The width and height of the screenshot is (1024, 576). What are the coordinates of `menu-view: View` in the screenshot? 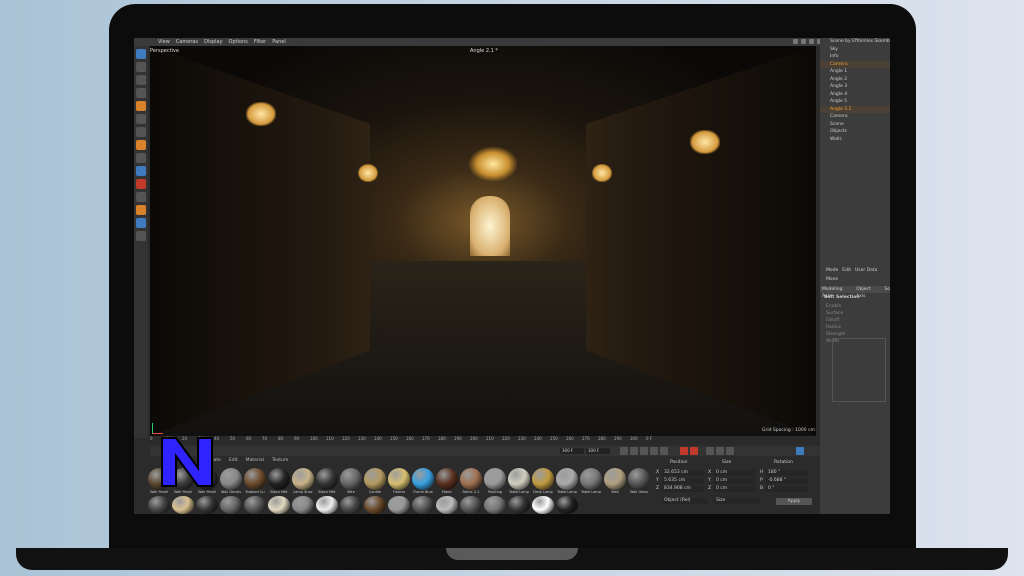 It's located at (164, 42).